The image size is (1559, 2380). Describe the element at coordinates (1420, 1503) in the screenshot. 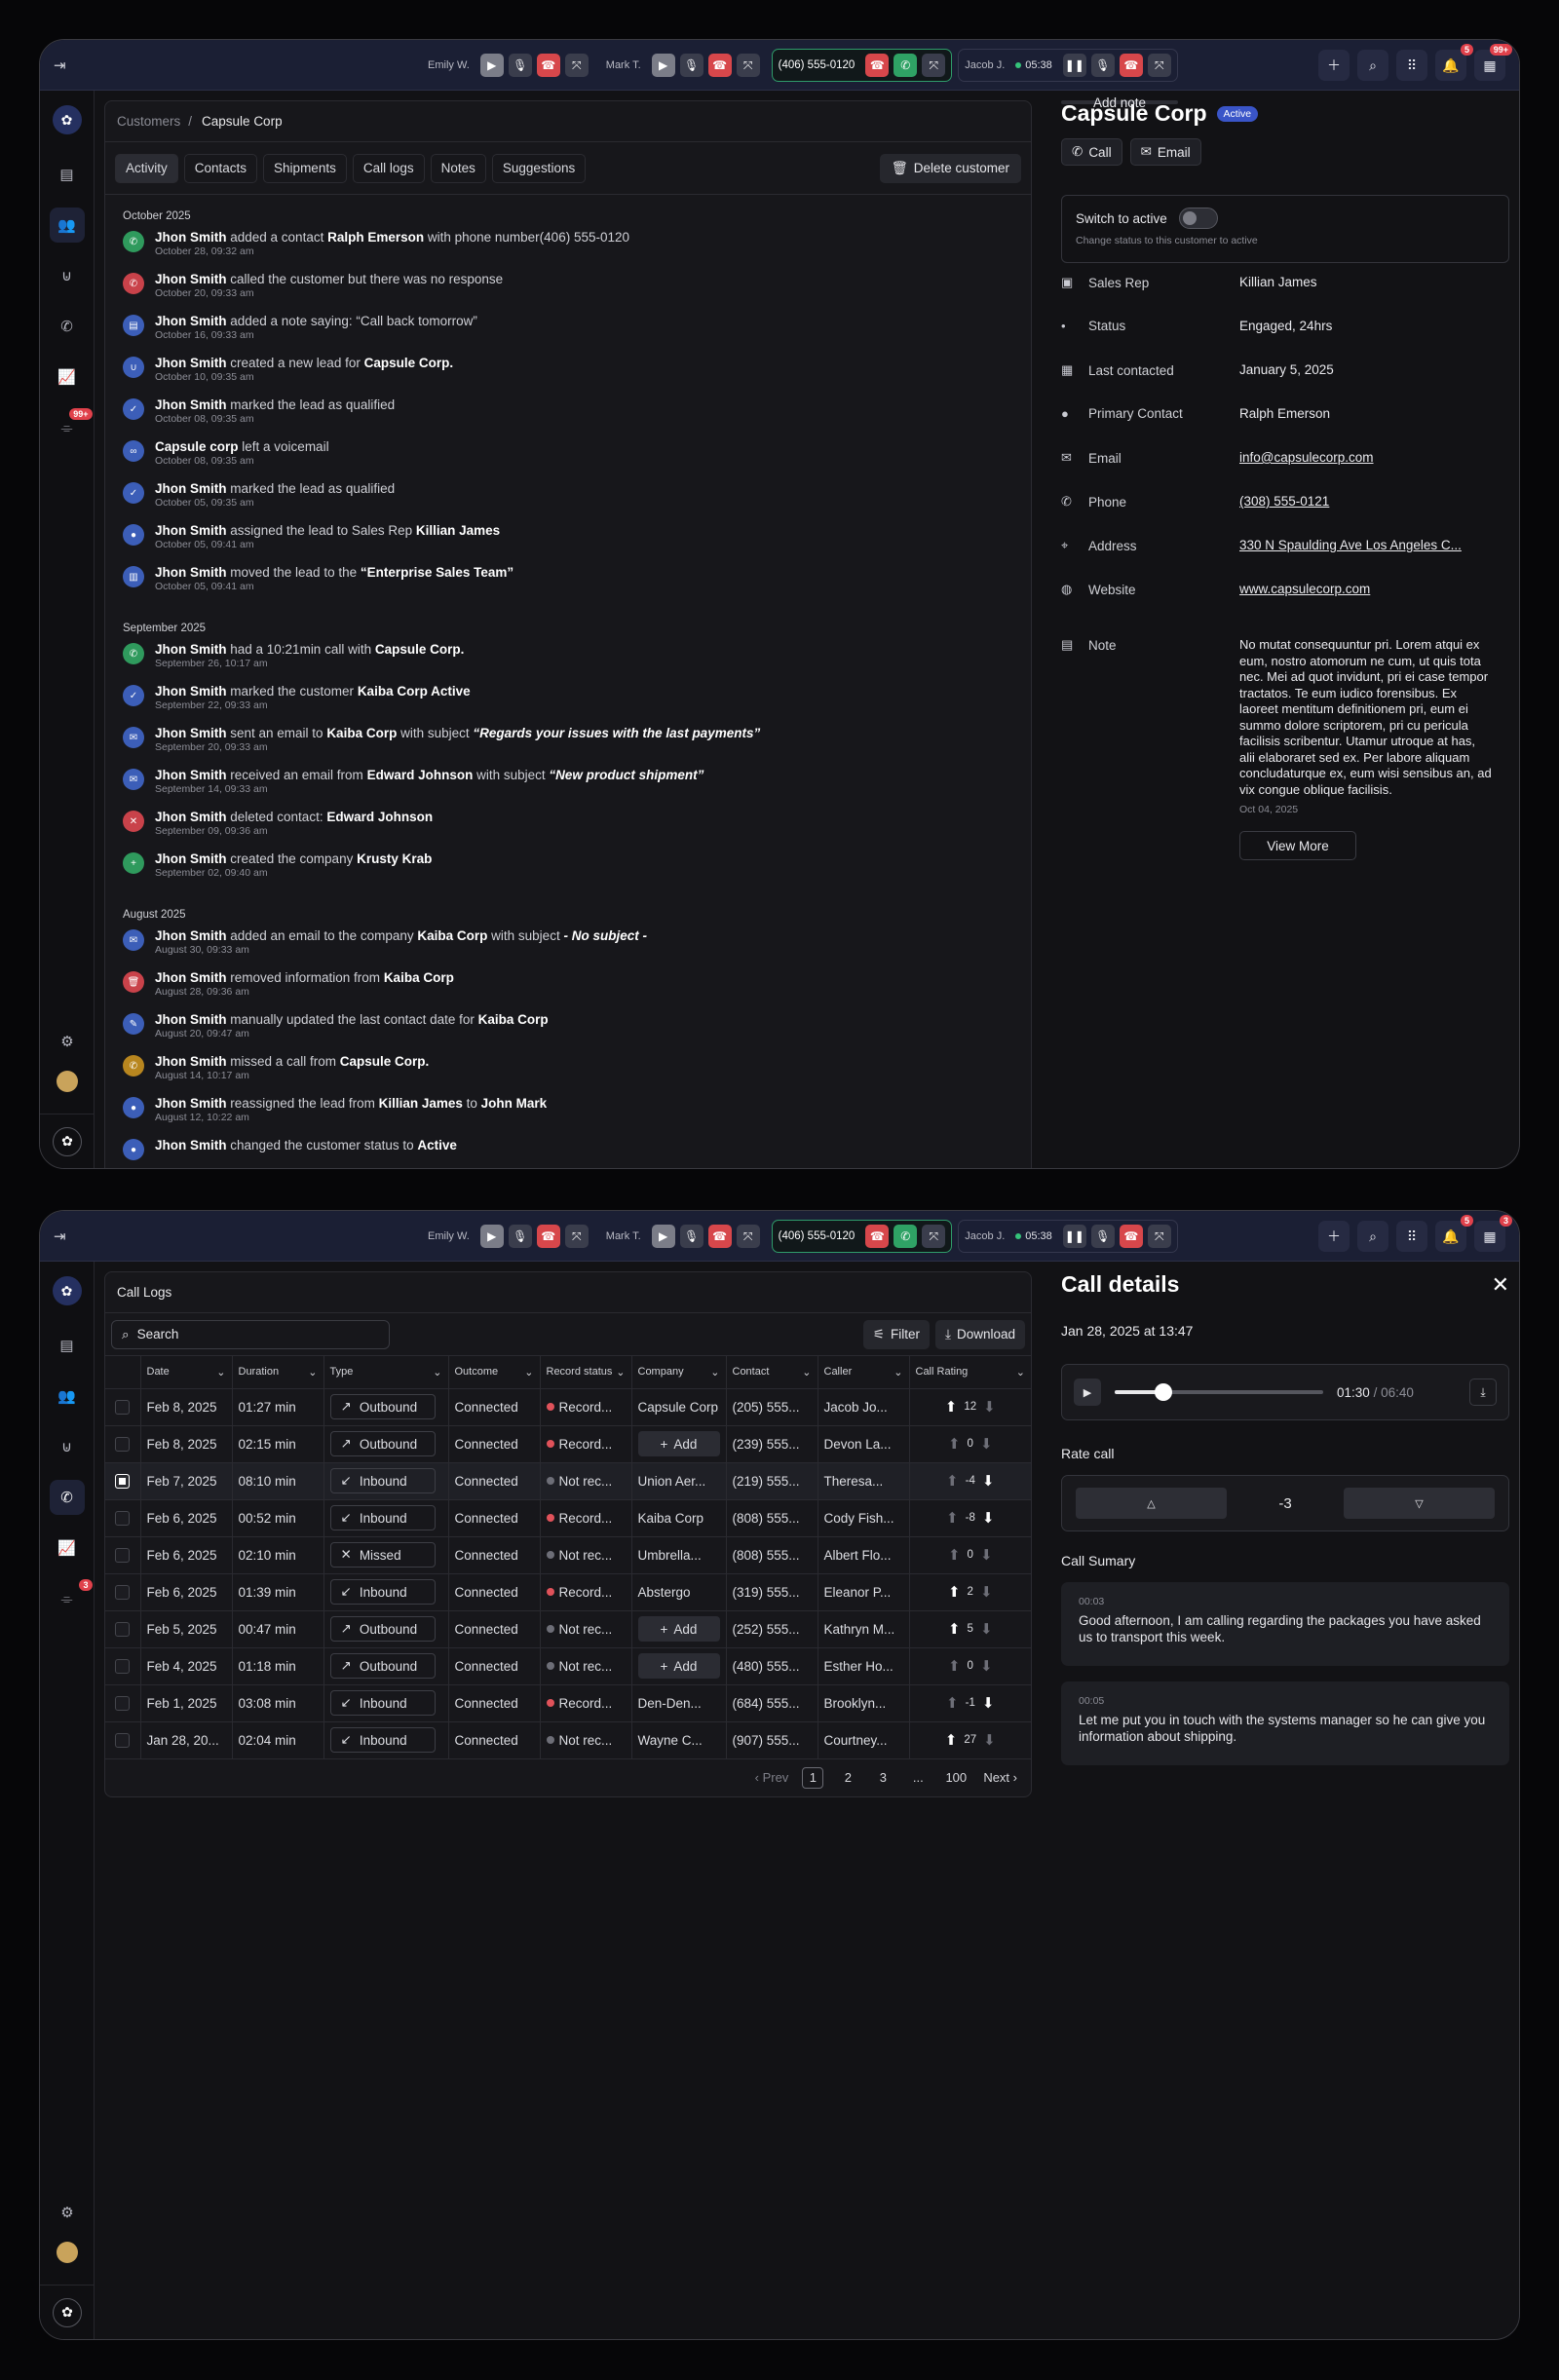

I see `downvote-button: ▽` at that location.